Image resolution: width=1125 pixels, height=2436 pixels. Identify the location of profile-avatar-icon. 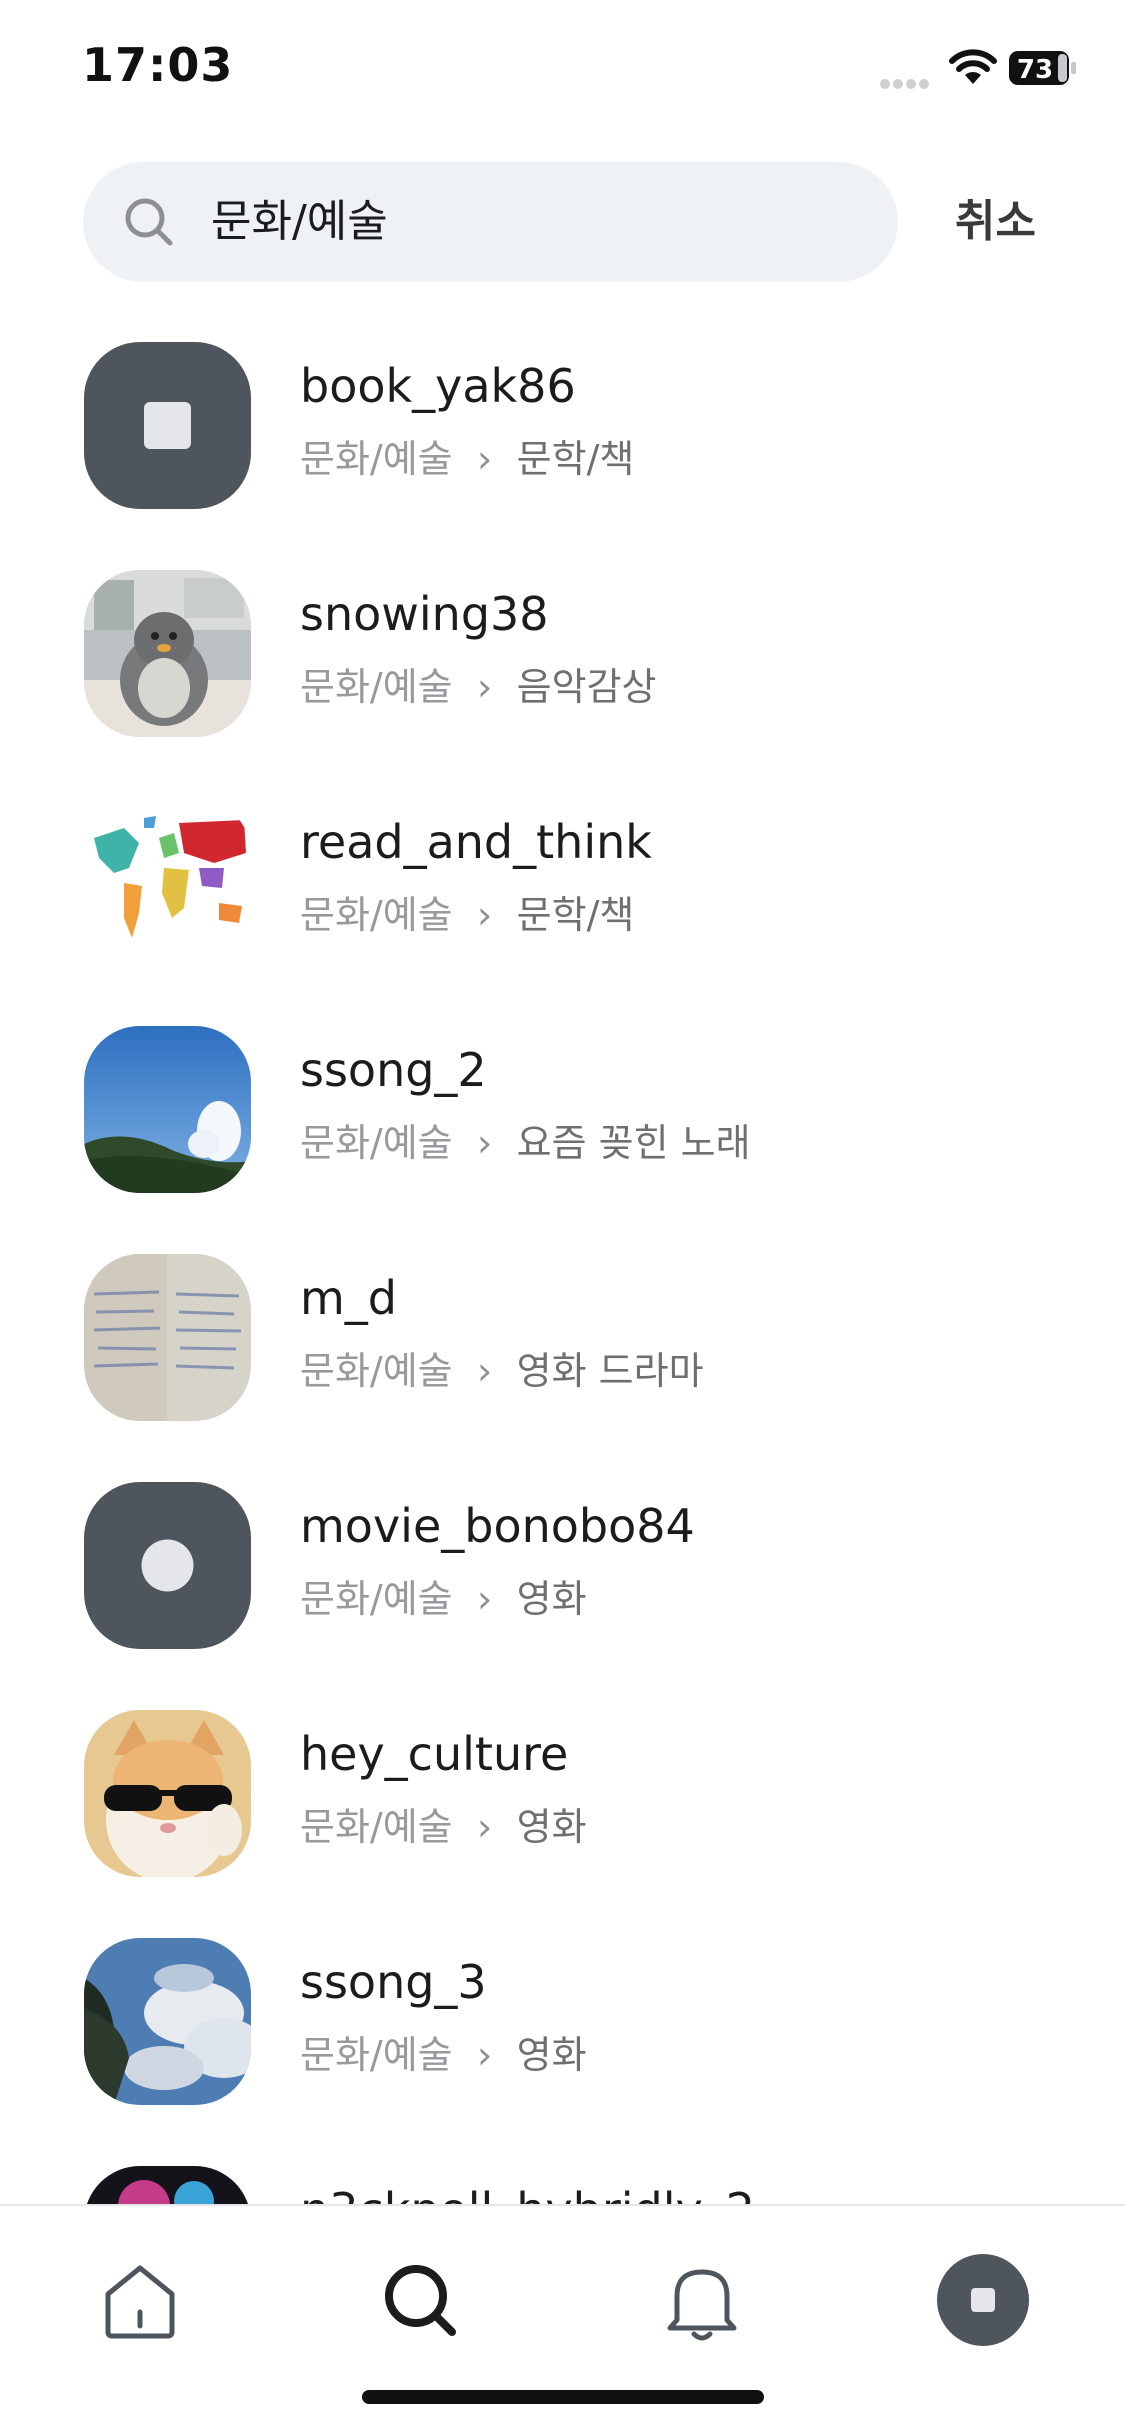
(983, 2300).